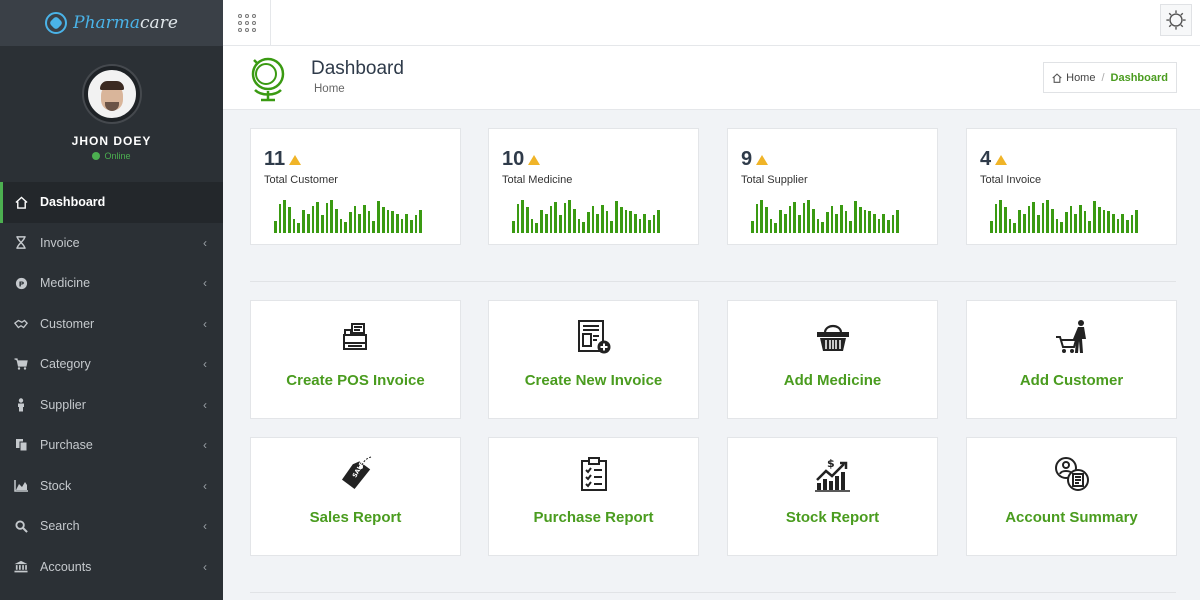 The width and height of the screenshot is (1200, 600). Describe the element at coordinates (73, 202) in the screenshot. I see `sidebar-item-label: Dashboard` at that location.